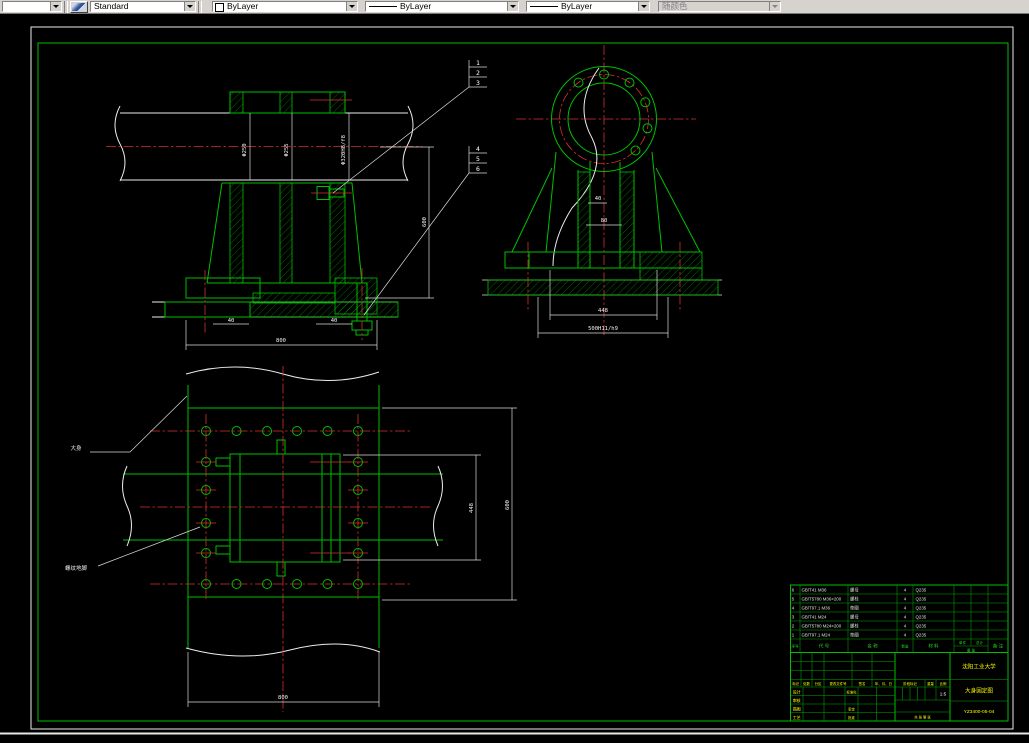 Image resolution: width=1029 pixels, height=743 pixels. Describe the element at coordinates (933, 646) in the screenshot. I see `bom-header-material: 材 料` at that location.